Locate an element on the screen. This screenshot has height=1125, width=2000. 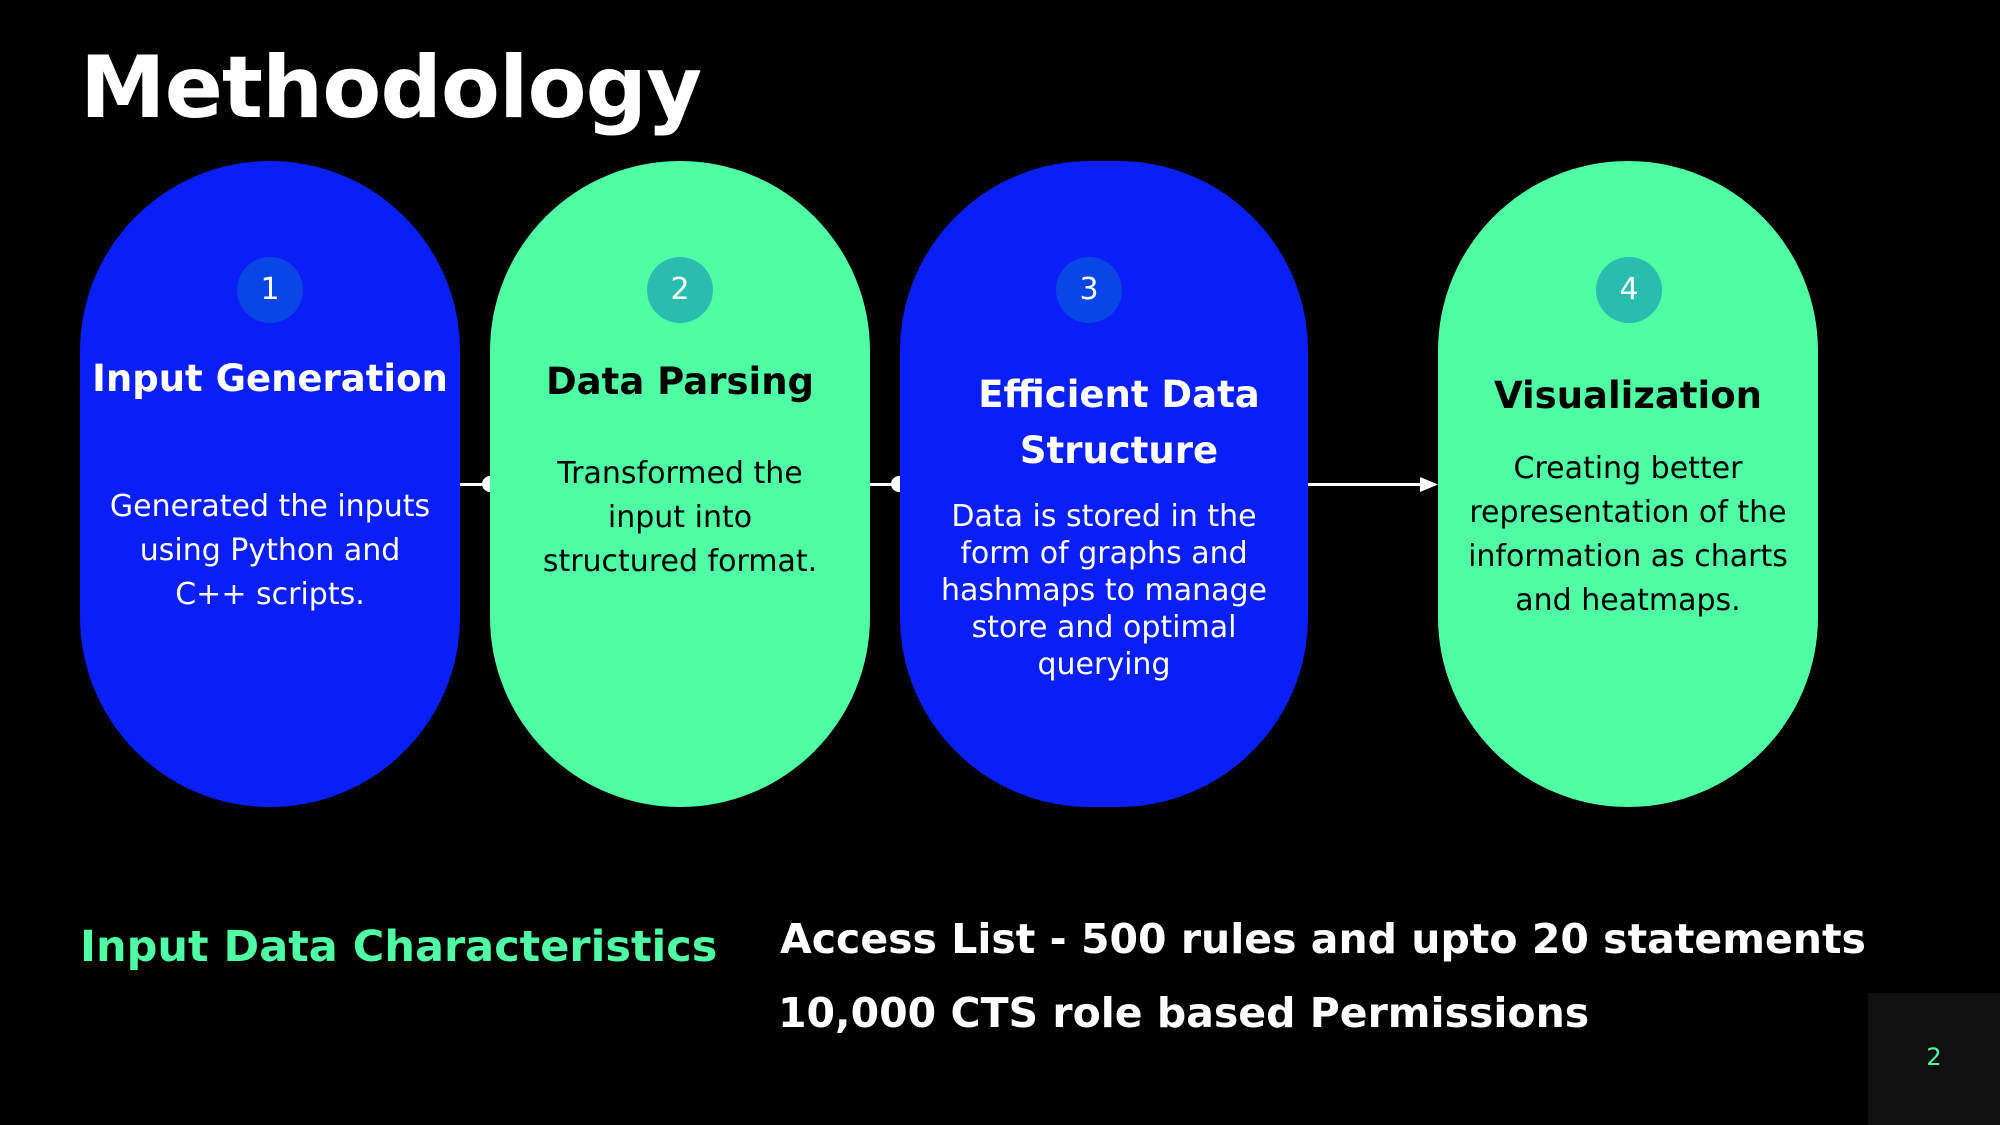
page-number: 2 is located at coordinates (1934, 1057).